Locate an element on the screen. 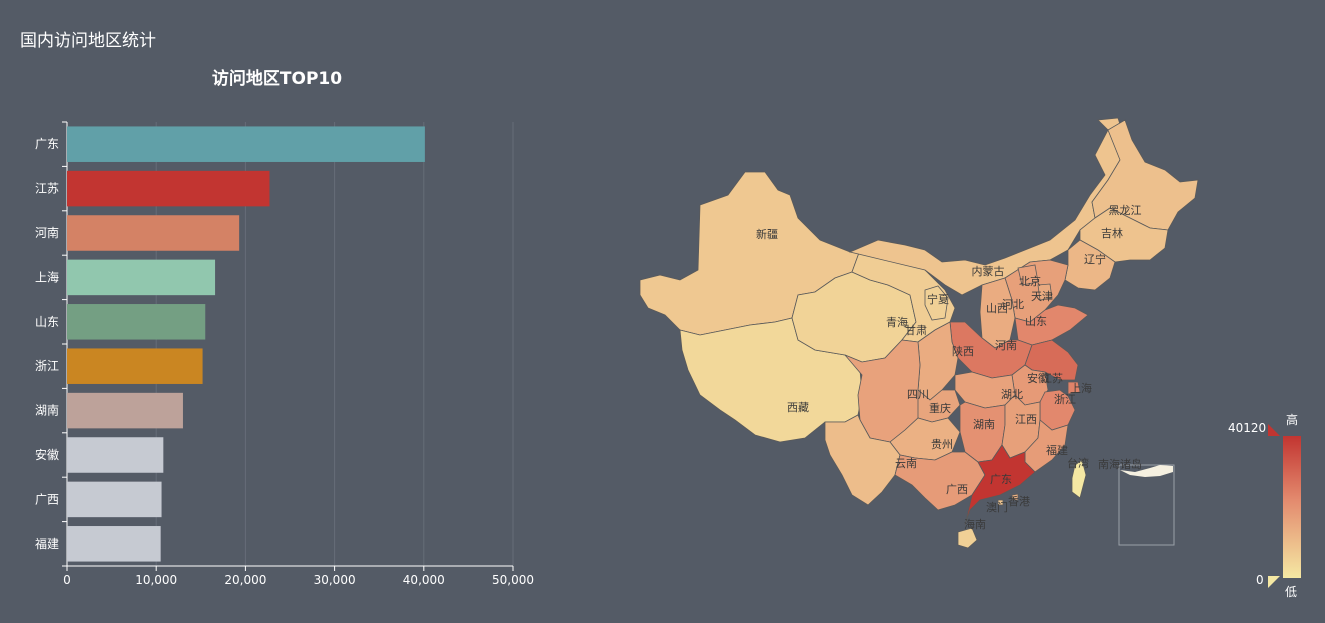 This screenshot has height=623, width=1325. bar-江苏 is located at coordinates (168, 188).